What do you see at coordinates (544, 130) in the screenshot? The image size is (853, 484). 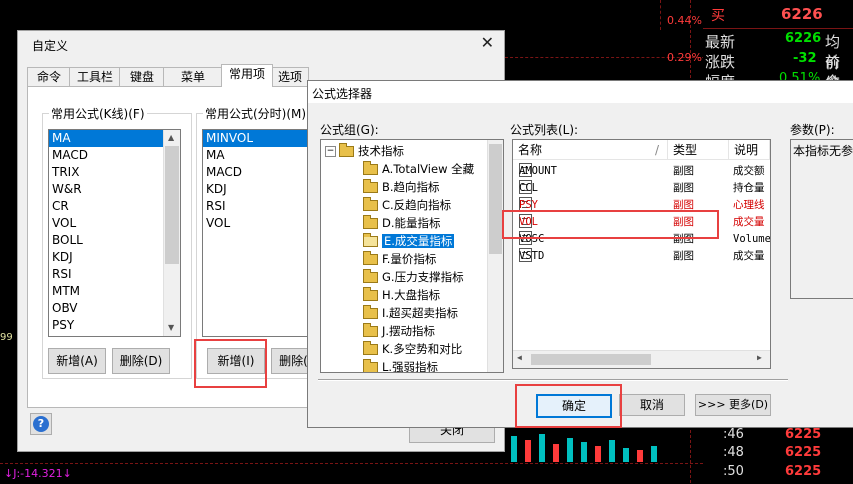 I see `list-label: 公式列表(L):` at bounding box center [544, 130].